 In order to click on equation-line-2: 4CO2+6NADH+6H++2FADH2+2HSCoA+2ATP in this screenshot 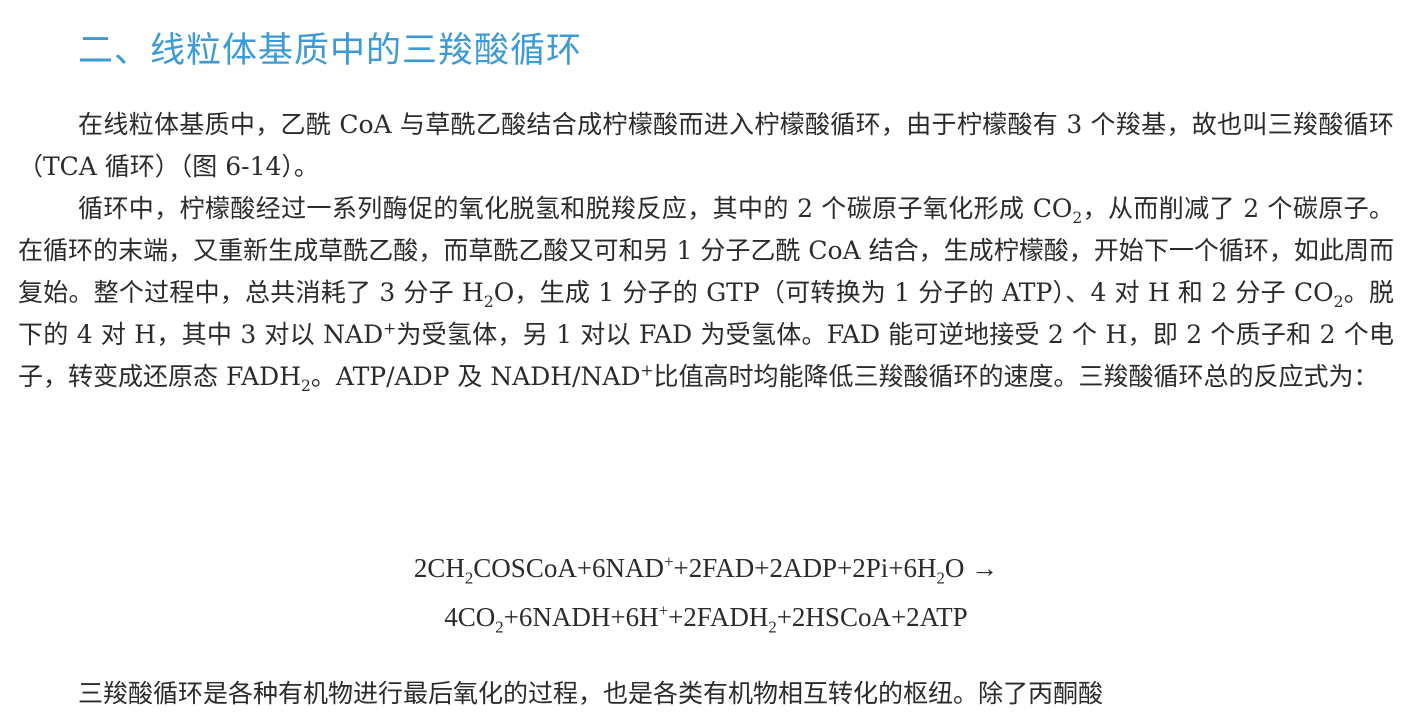, I will do `click(706, 619)`.